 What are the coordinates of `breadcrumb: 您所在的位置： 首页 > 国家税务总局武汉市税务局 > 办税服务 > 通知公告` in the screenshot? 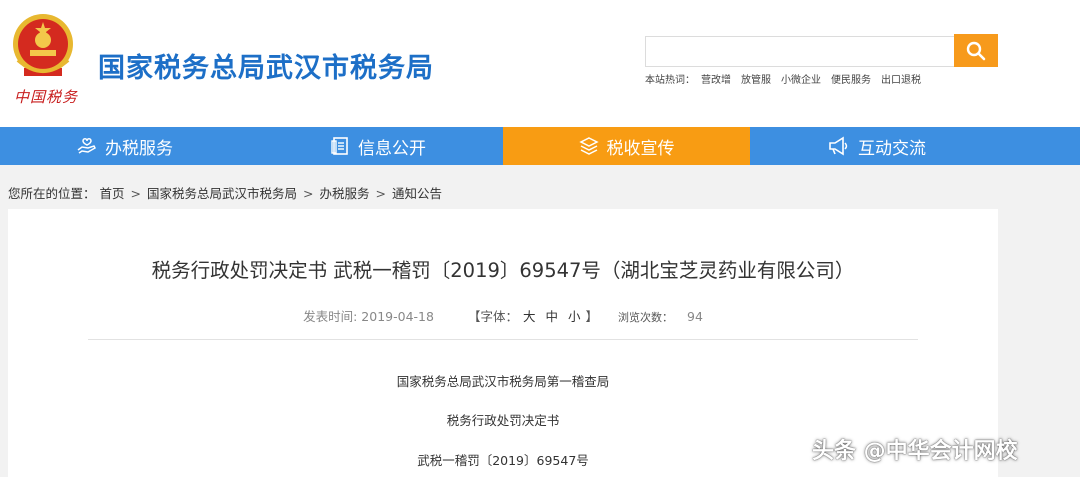 It's located at (225, 192).